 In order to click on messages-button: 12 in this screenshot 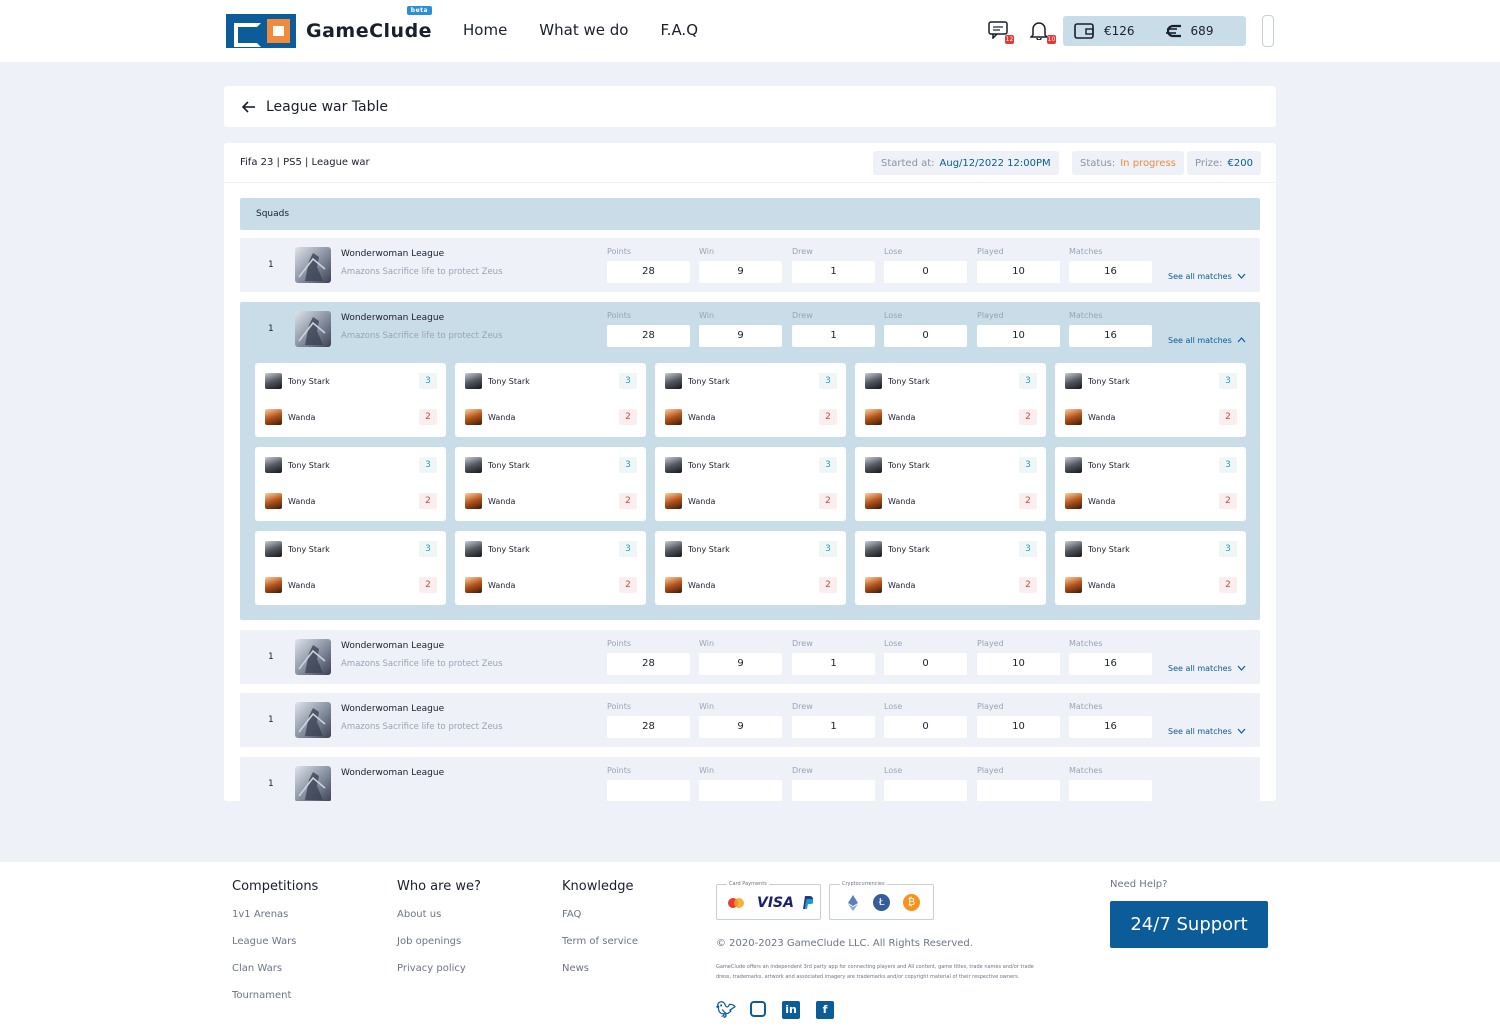, I will do `click(1001, 32)`.